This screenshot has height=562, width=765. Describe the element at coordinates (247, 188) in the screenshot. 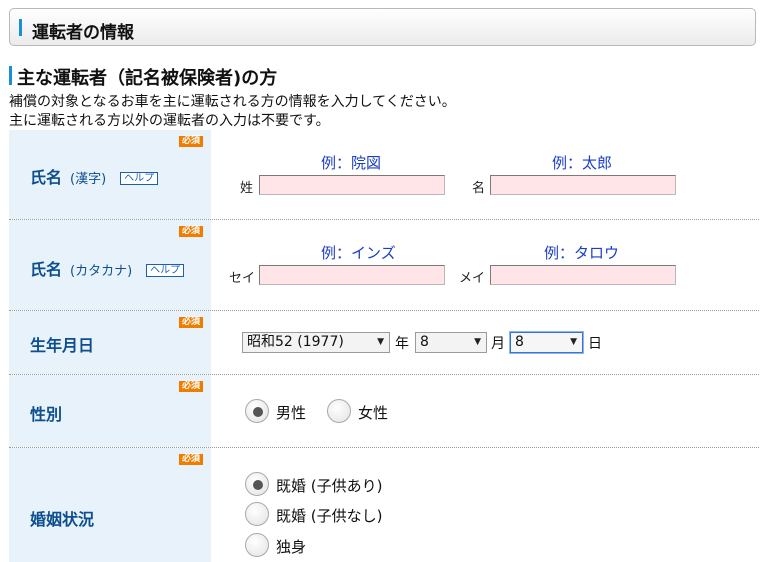

I see `prefix-last-name: 姓` at that location.